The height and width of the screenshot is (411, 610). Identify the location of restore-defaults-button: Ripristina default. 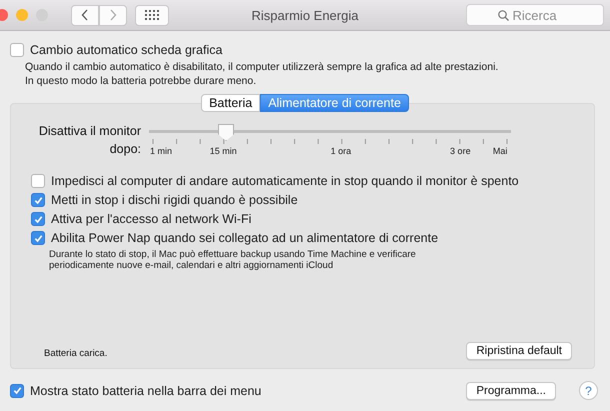
(519, 351).